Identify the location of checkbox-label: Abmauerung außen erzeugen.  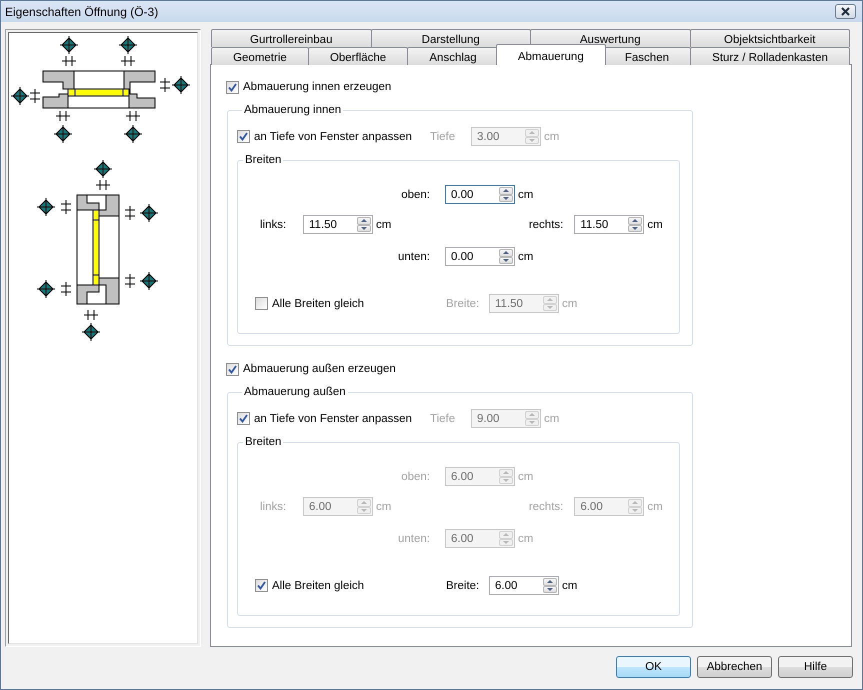
(319, 369).